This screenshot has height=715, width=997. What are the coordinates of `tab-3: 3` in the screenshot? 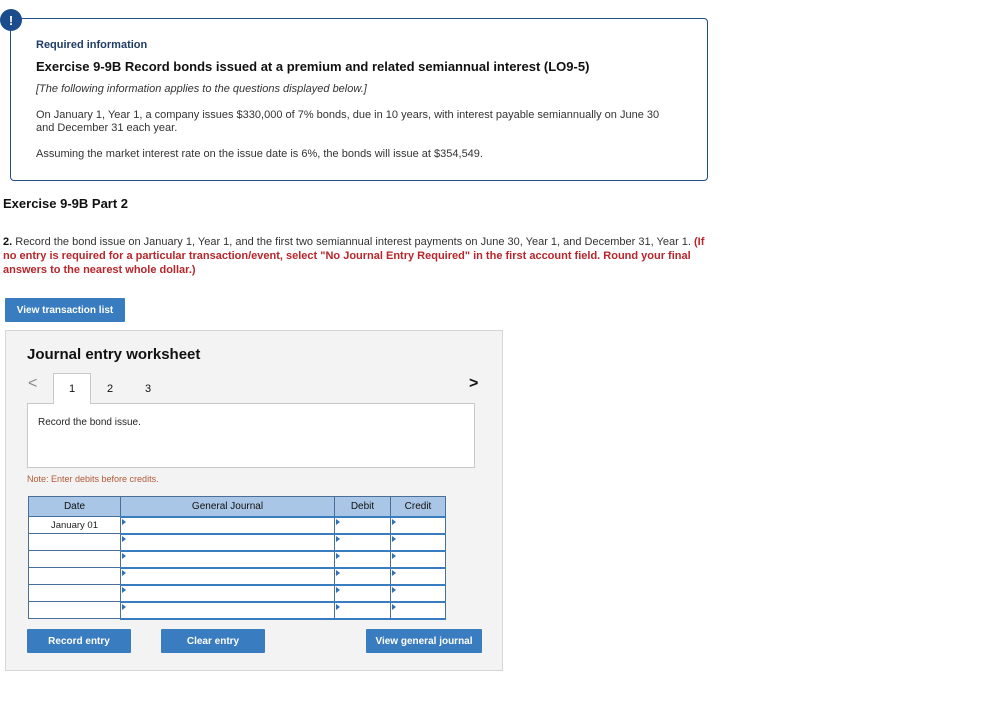 It's located at (148, 388).